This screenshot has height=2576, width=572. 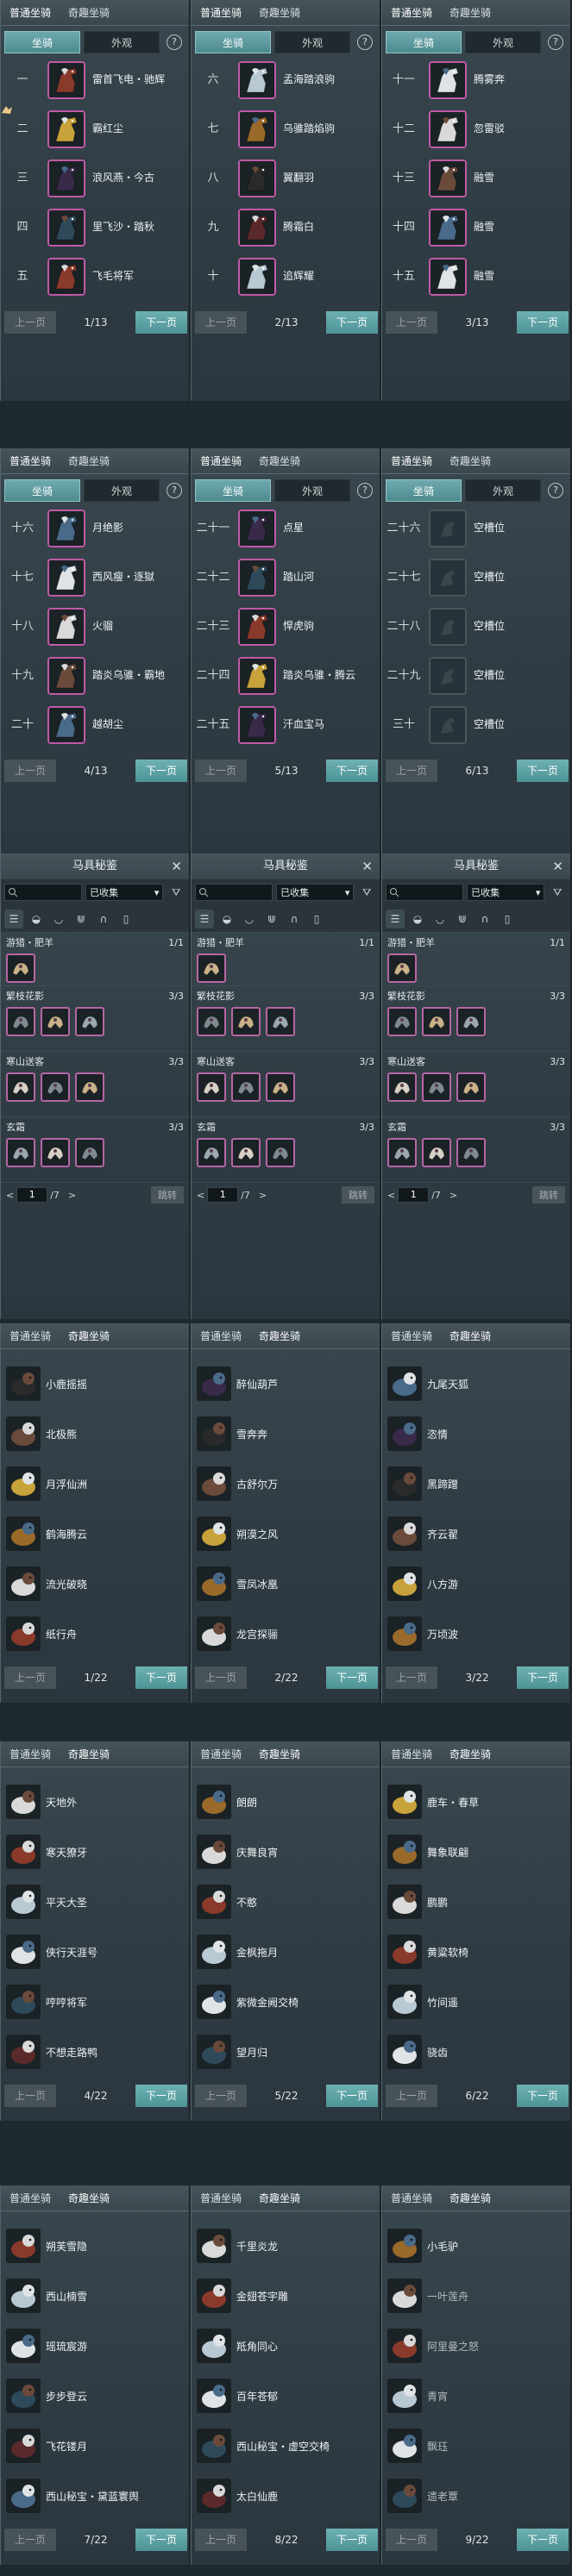 I want to click on funnel-icon: ⛛, so click(x=176, y=893).